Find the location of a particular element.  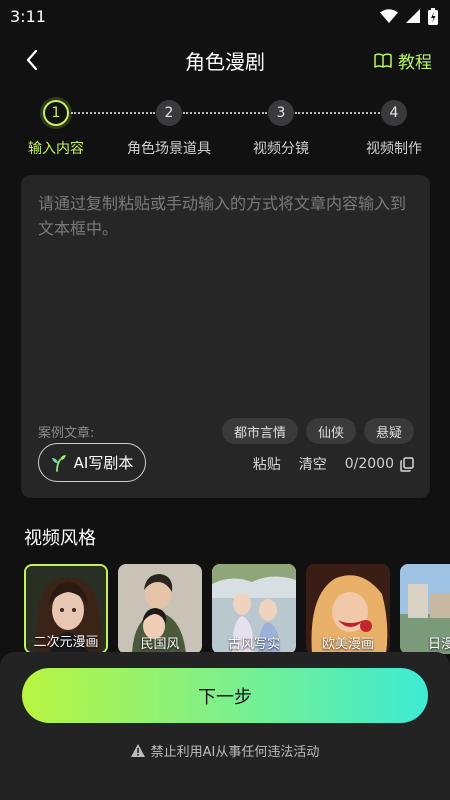

editor-actions: 粘贴 清空 0/2000 is located at coordinates (333, 464).